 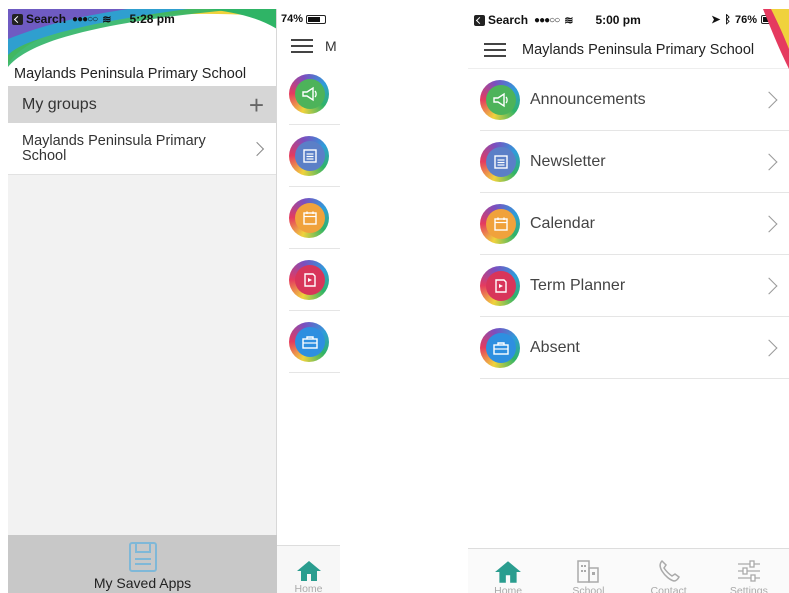 I want to click on status-bar: Search ●●●○○ ≋ 5:00 pm ➤ ᛒ 76%, so click(x=628, y=20).